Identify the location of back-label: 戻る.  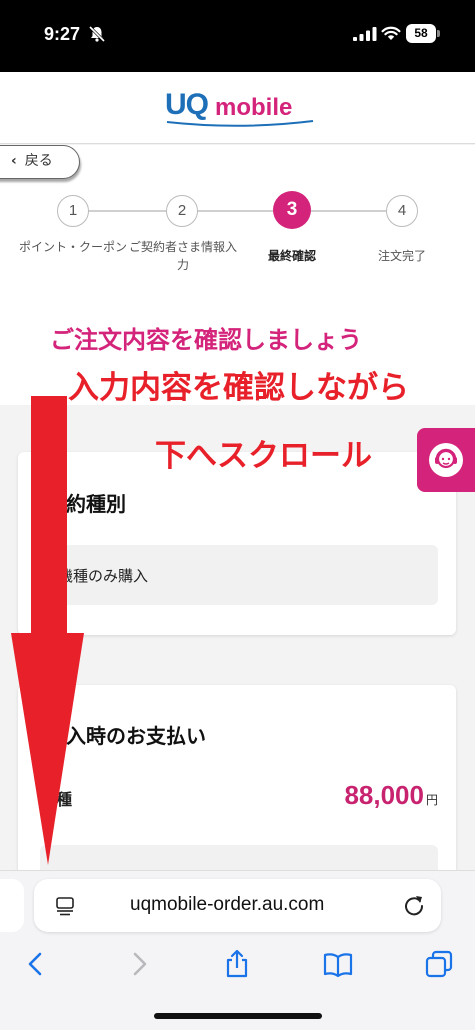
(38, 161).